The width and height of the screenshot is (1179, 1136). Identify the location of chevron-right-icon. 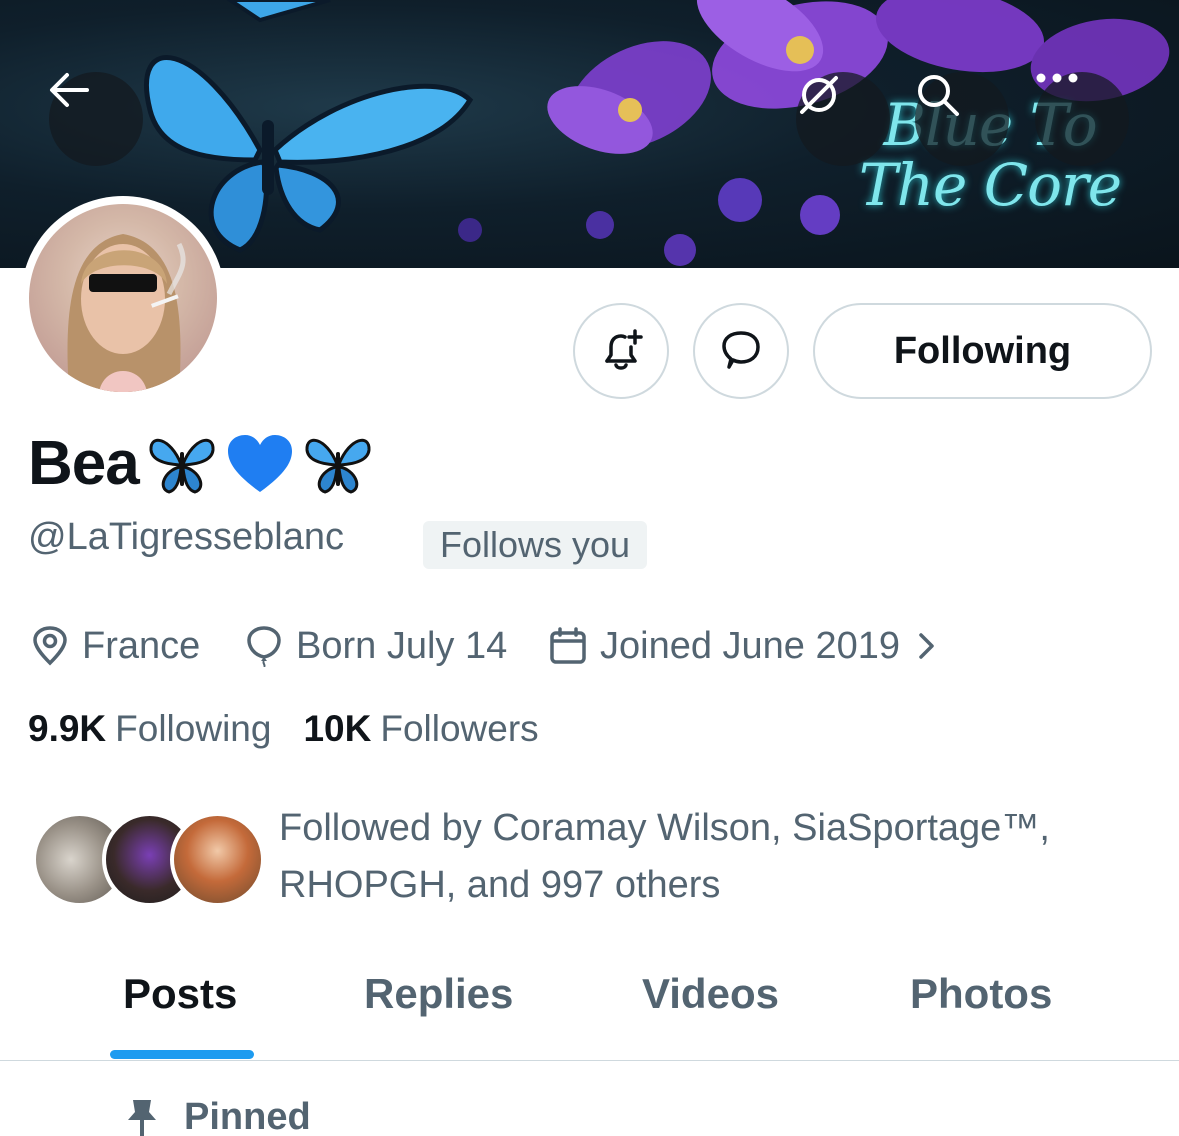
(926, 646).